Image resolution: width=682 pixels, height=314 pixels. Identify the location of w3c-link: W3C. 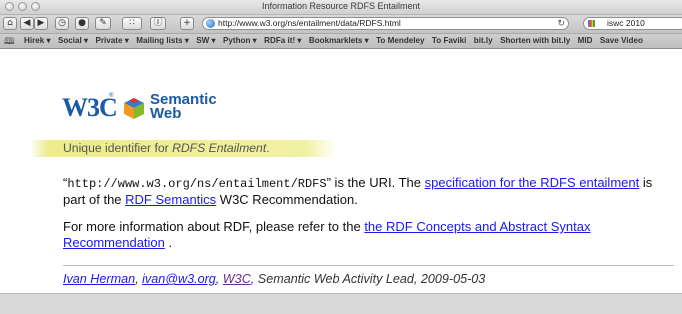
(237, 279).